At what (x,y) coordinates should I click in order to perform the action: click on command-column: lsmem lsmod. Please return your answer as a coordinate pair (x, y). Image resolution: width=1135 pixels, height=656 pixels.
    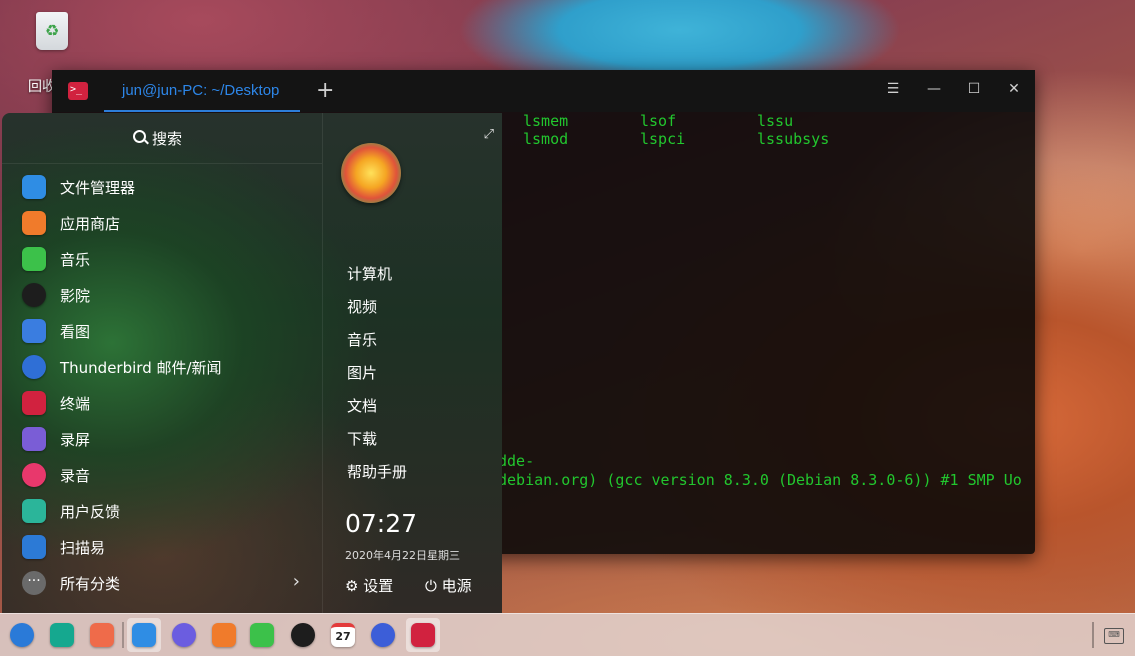
    Looking at the image, I should click on (545, 130).